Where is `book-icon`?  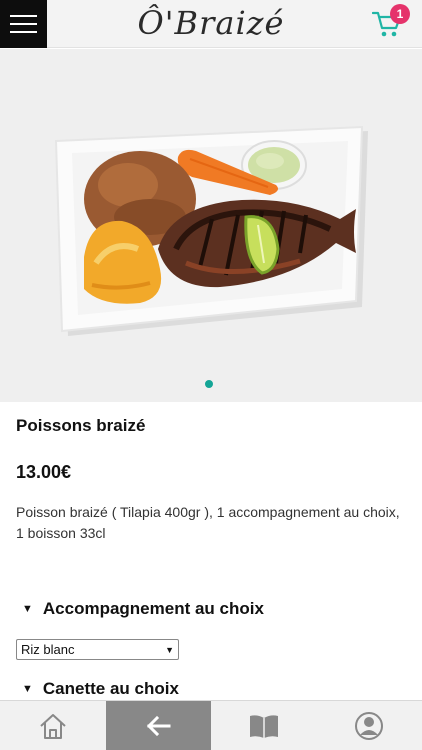 book-icon is located at coordinates (263, 726).